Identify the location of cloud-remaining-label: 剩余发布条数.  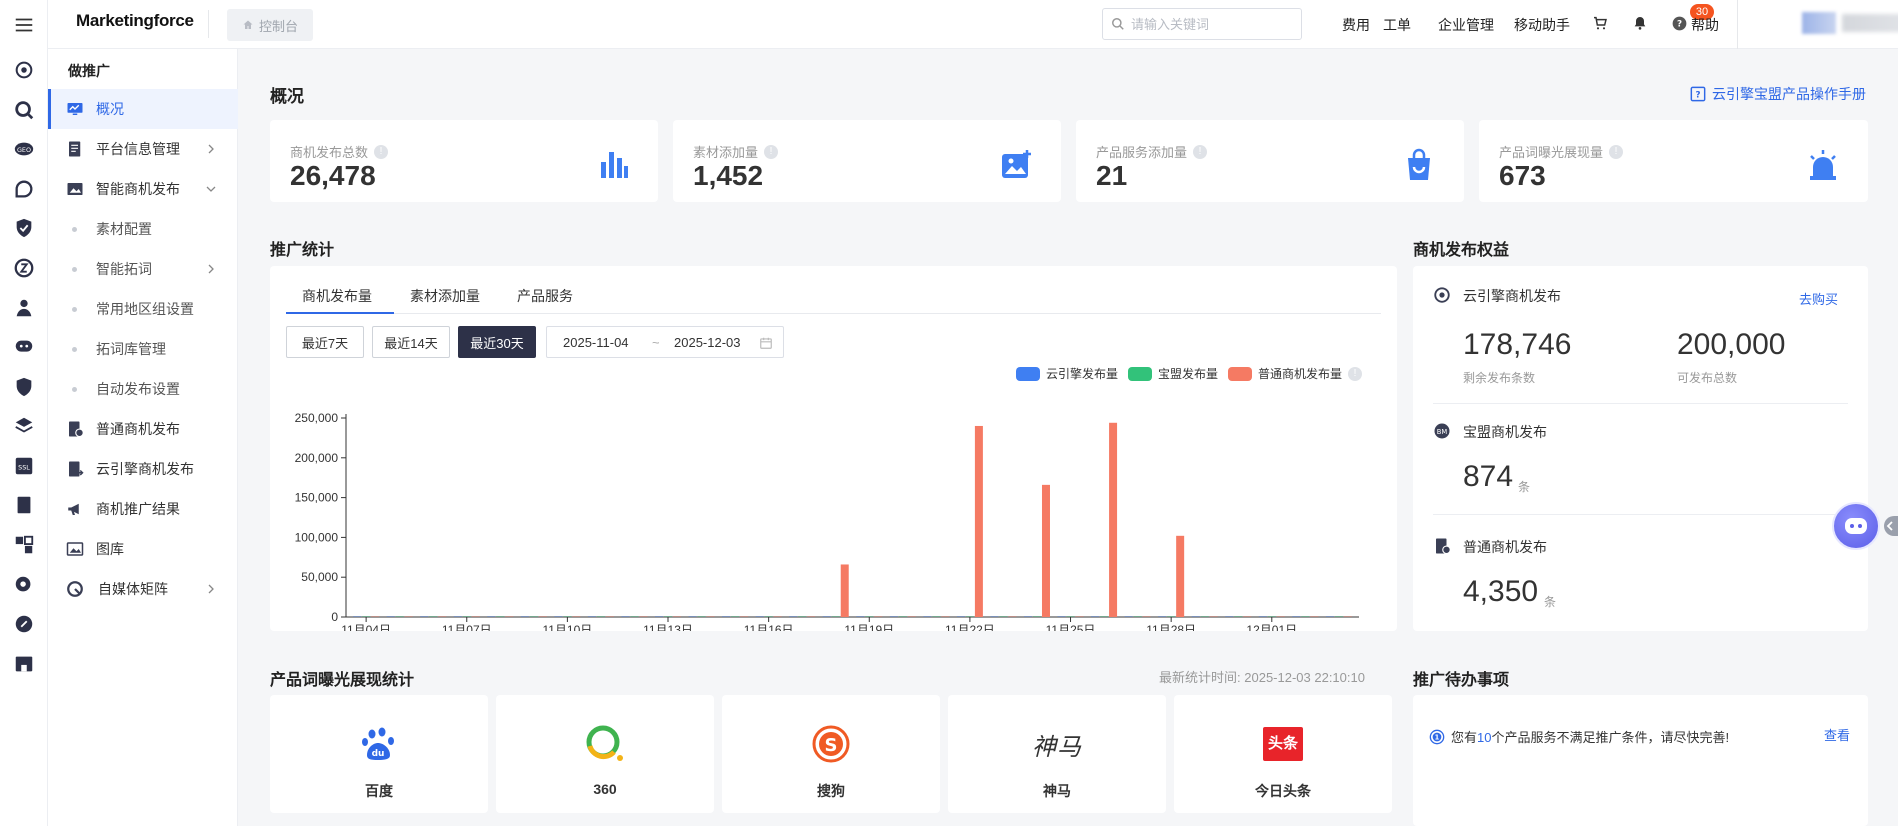
(1499, 378).